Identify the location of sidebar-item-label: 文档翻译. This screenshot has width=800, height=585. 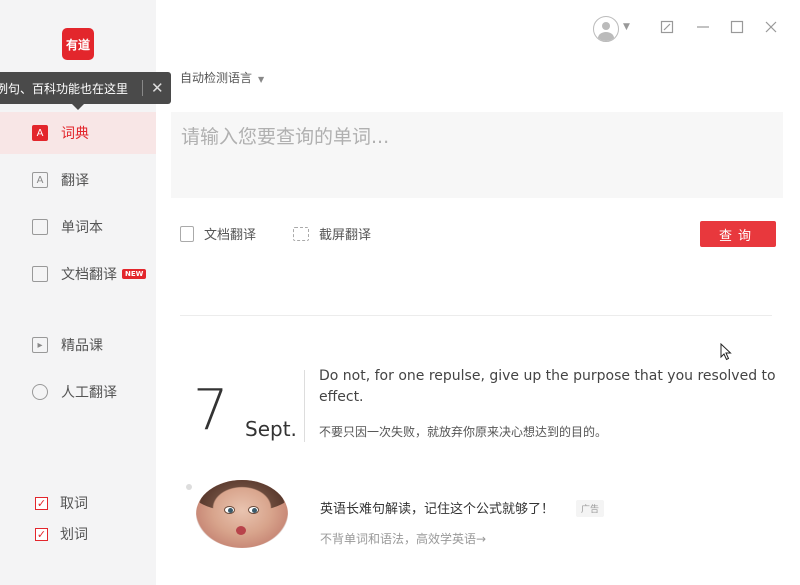
(89, 275).